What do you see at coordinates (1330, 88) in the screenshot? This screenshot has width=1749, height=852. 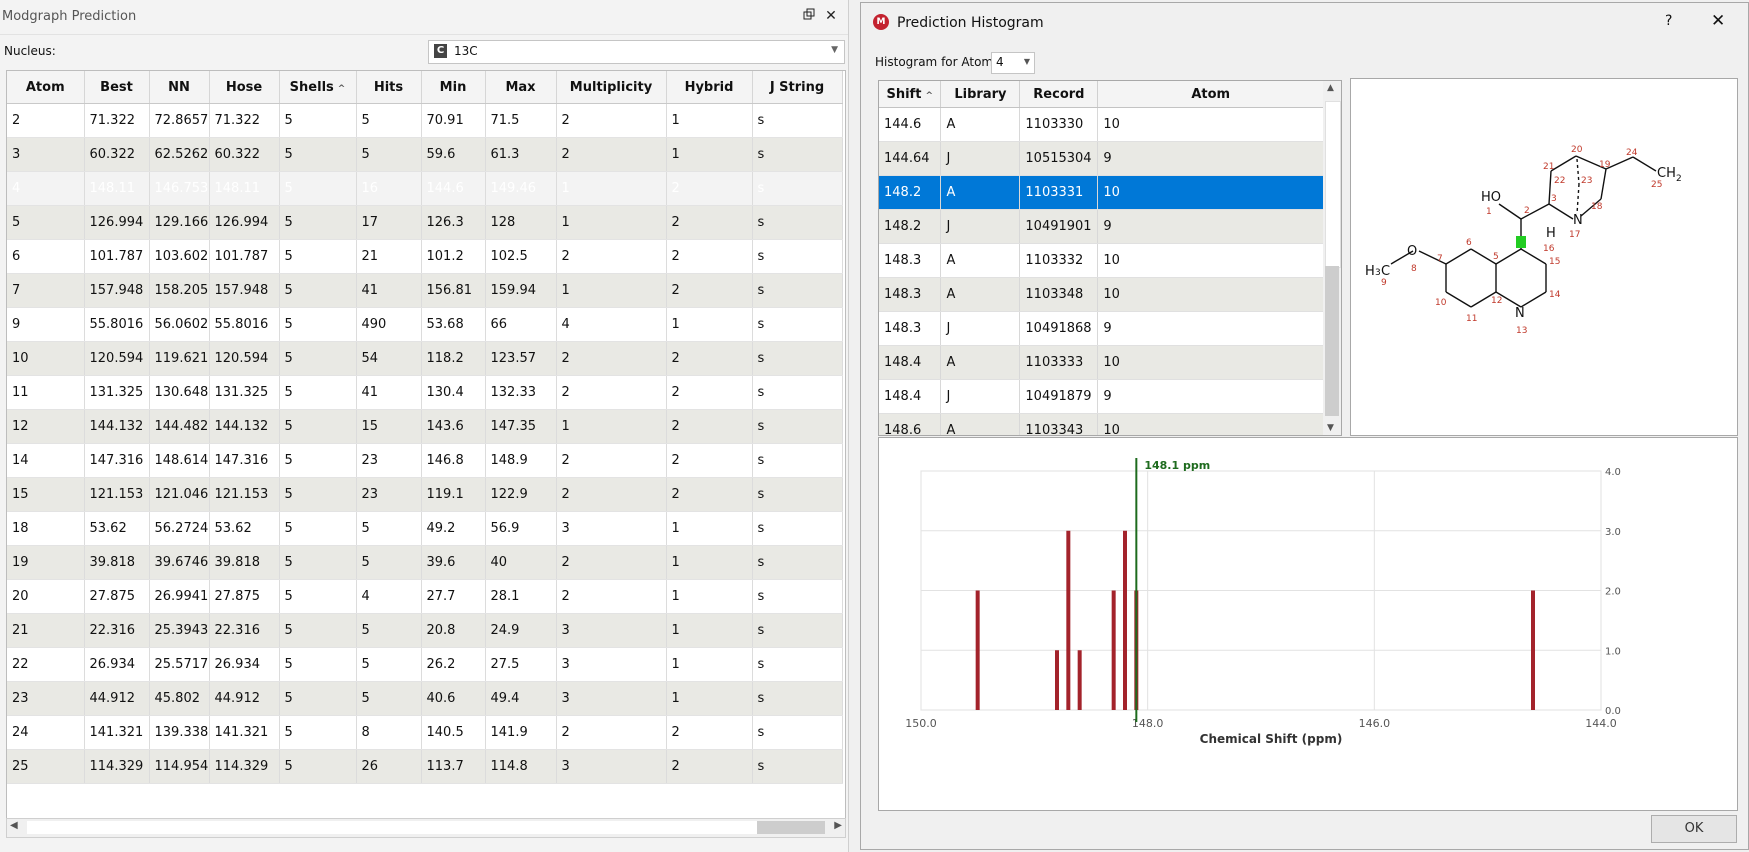 I see `scroll-up-icon: ▲` at bounding box center [1330, 88].